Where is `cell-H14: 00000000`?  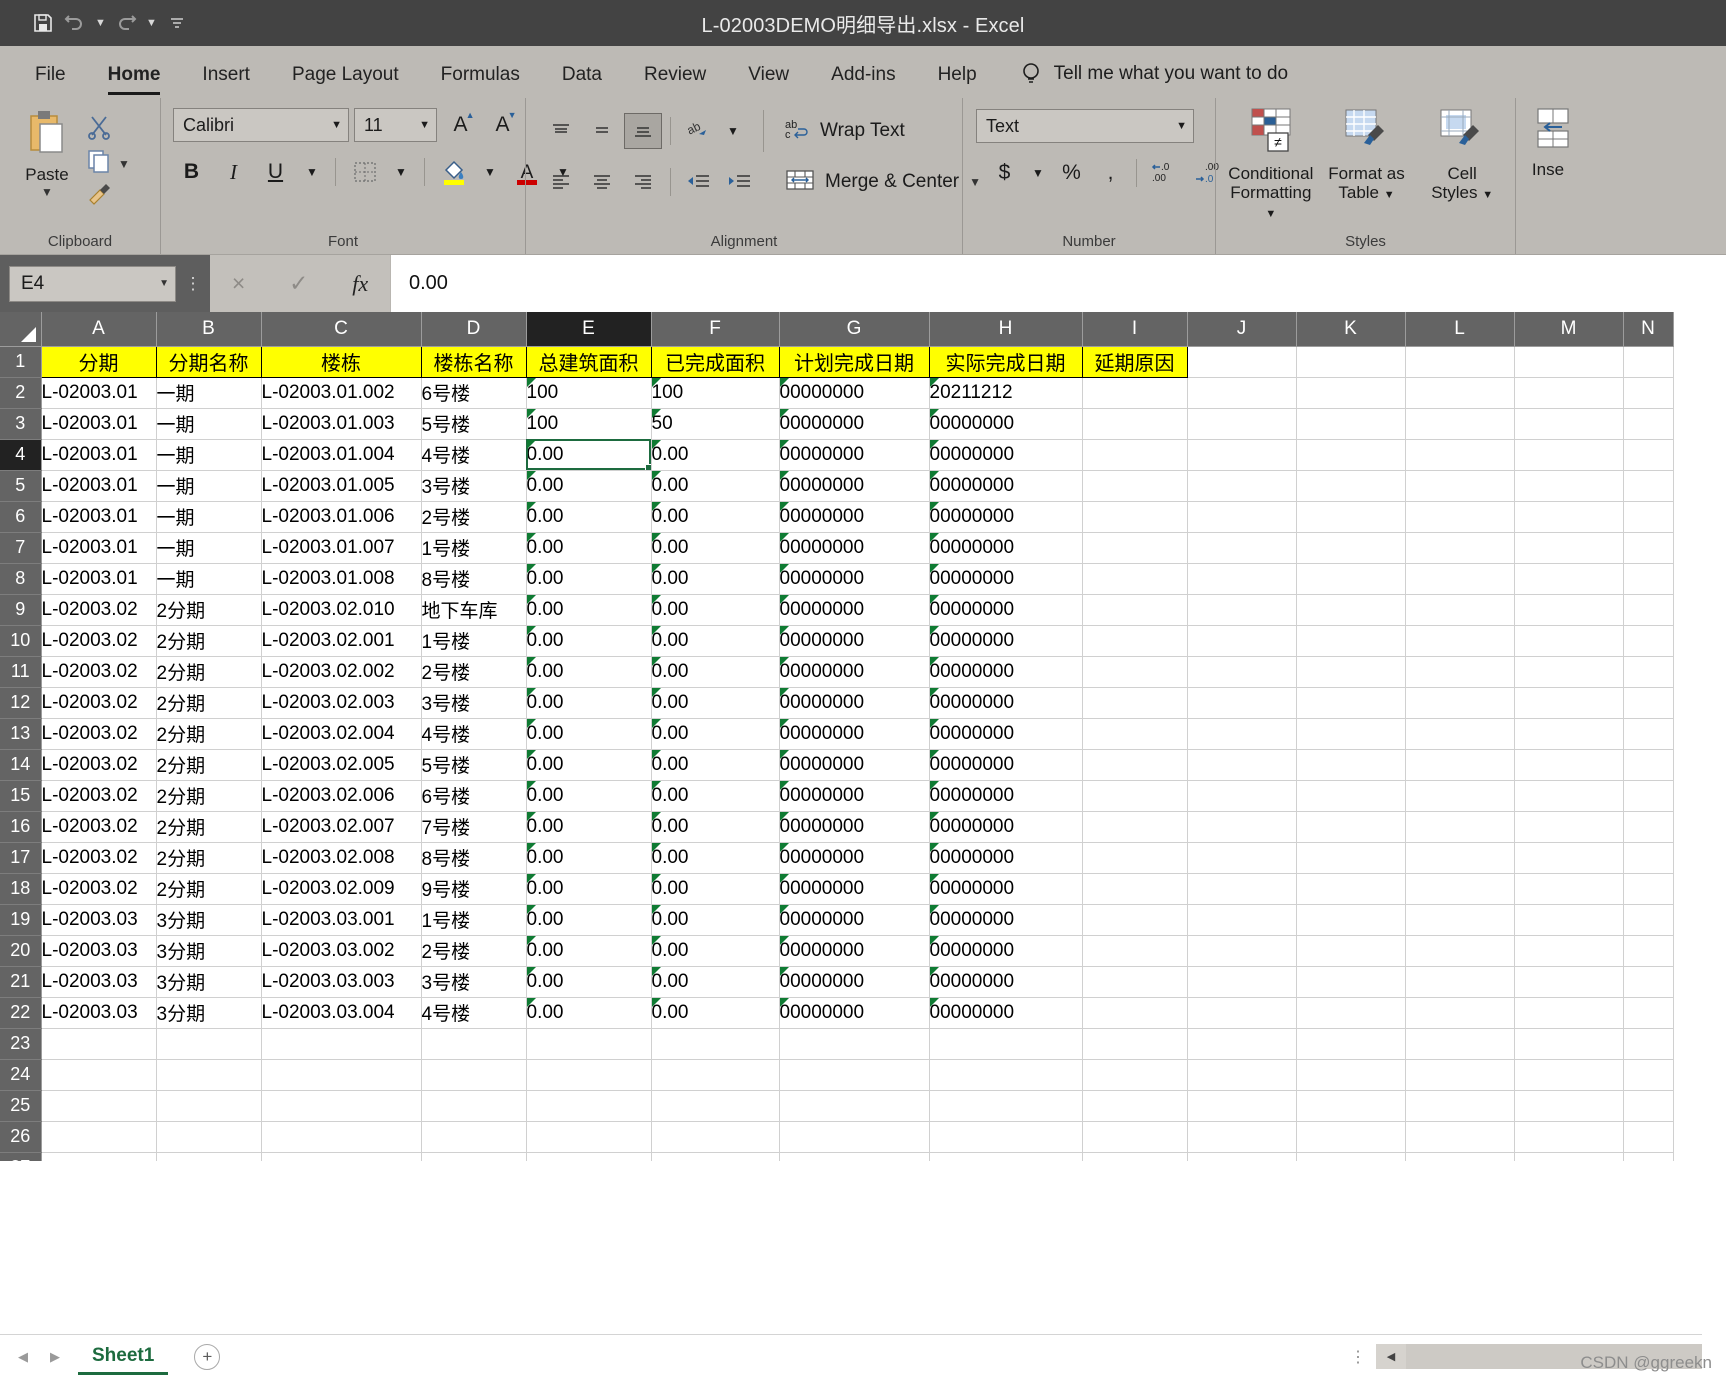
cell-H14: 00000000 is located at coordinates (1006, 765).